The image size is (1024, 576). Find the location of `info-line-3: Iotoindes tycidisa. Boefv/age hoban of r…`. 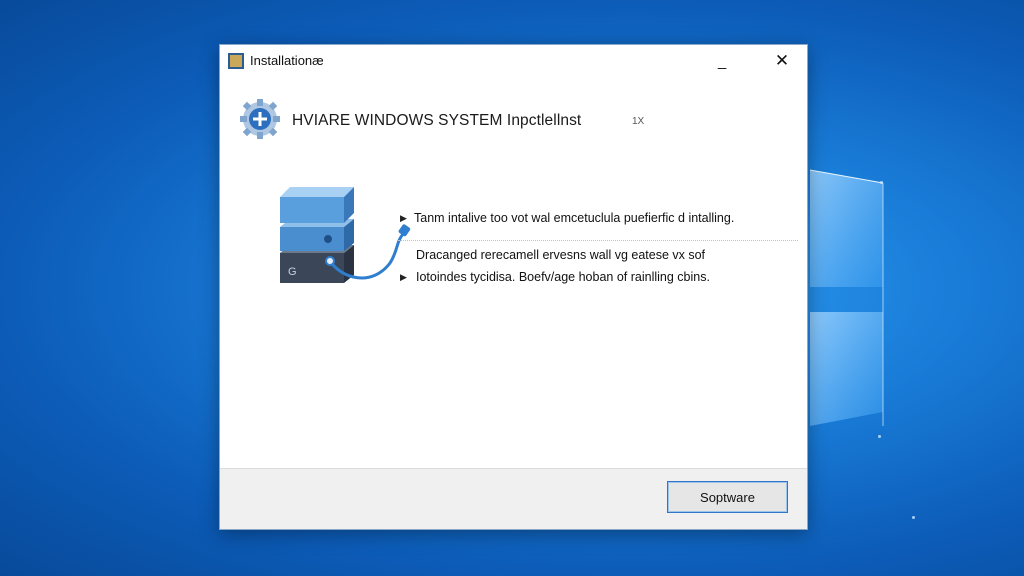

info-line-3: Iotoindes tycidisa. Boefv/age hoban of r… is located at coordinates (563, 277).